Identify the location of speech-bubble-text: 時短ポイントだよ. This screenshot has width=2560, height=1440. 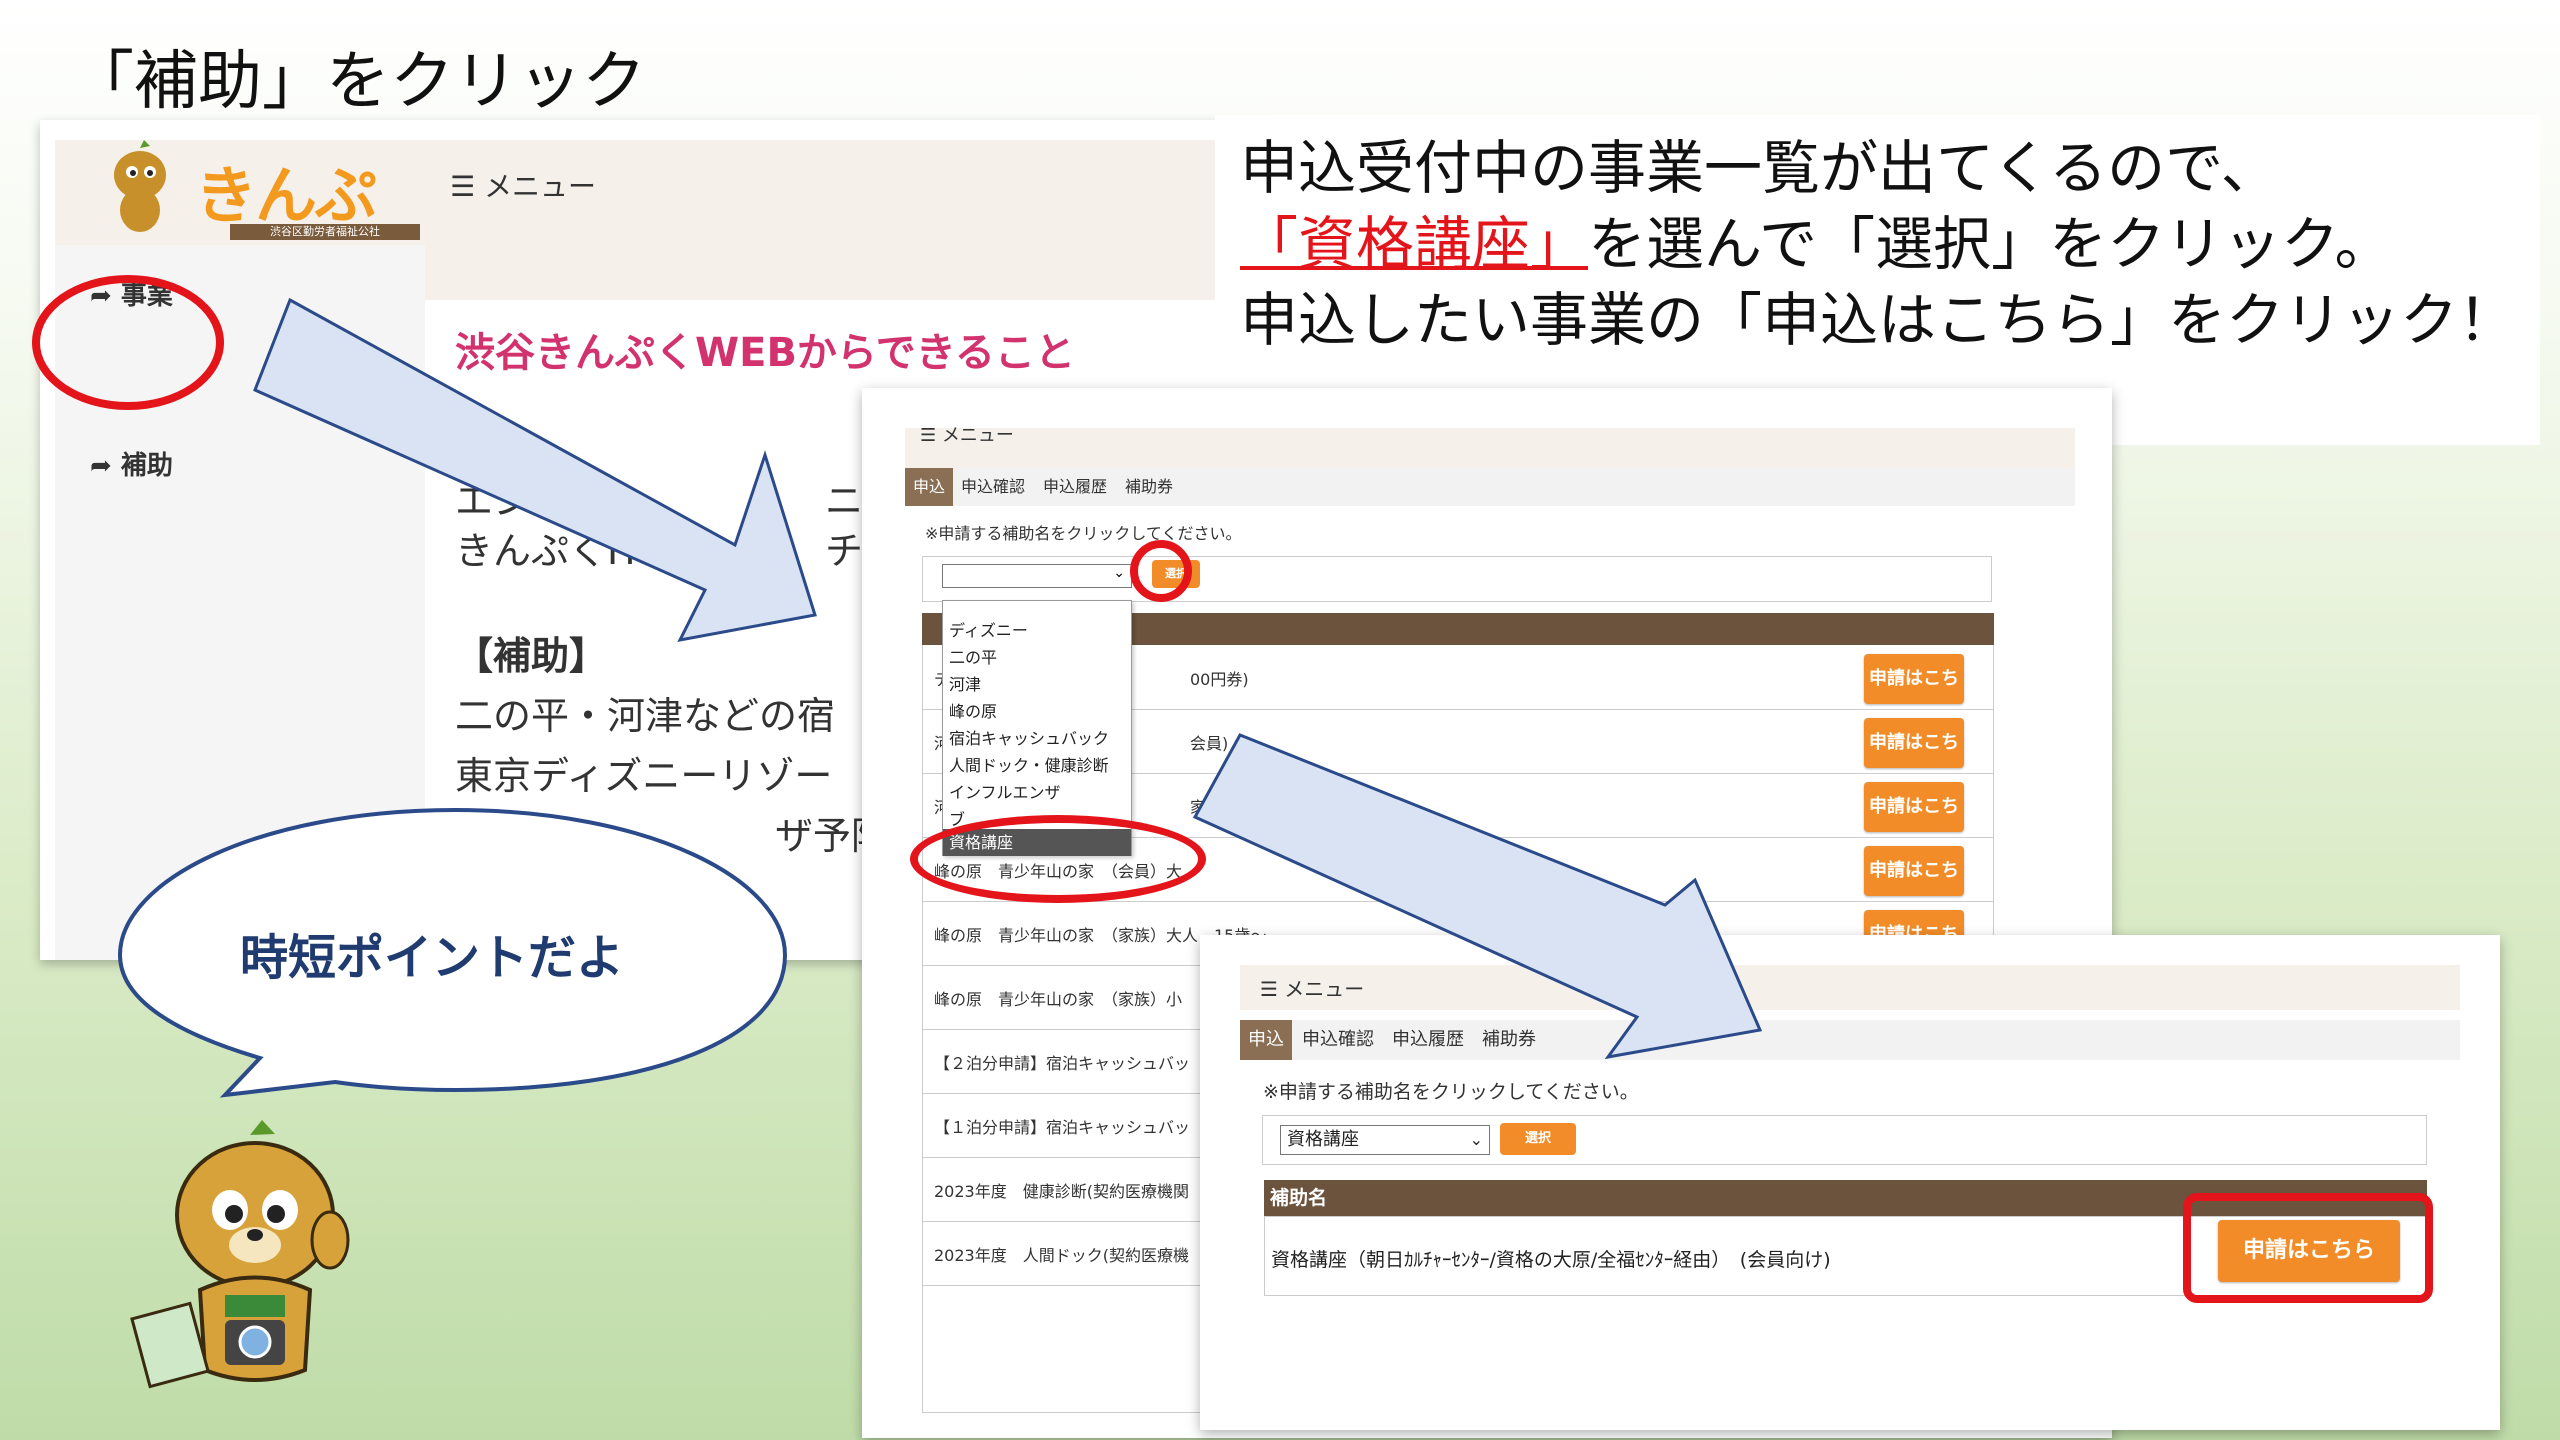
(432, 958).